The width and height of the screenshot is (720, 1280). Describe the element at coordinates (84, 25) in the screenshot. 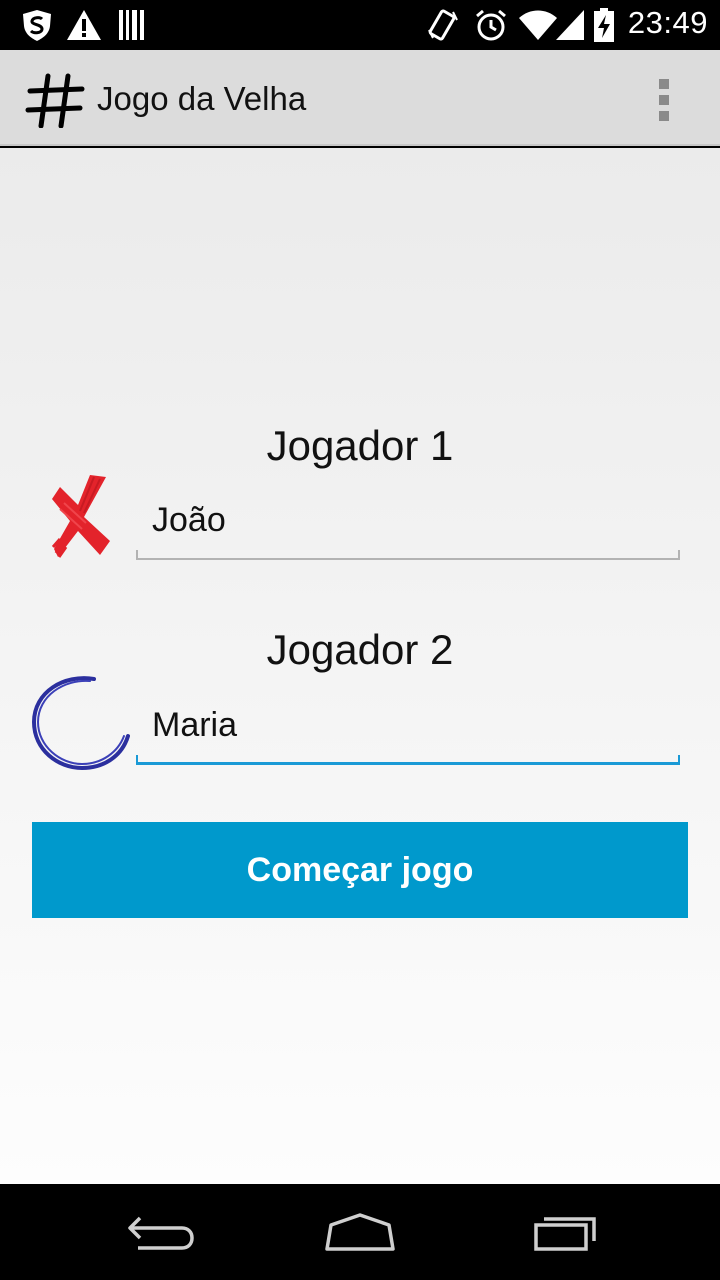

I see `warning-icon` at that location.